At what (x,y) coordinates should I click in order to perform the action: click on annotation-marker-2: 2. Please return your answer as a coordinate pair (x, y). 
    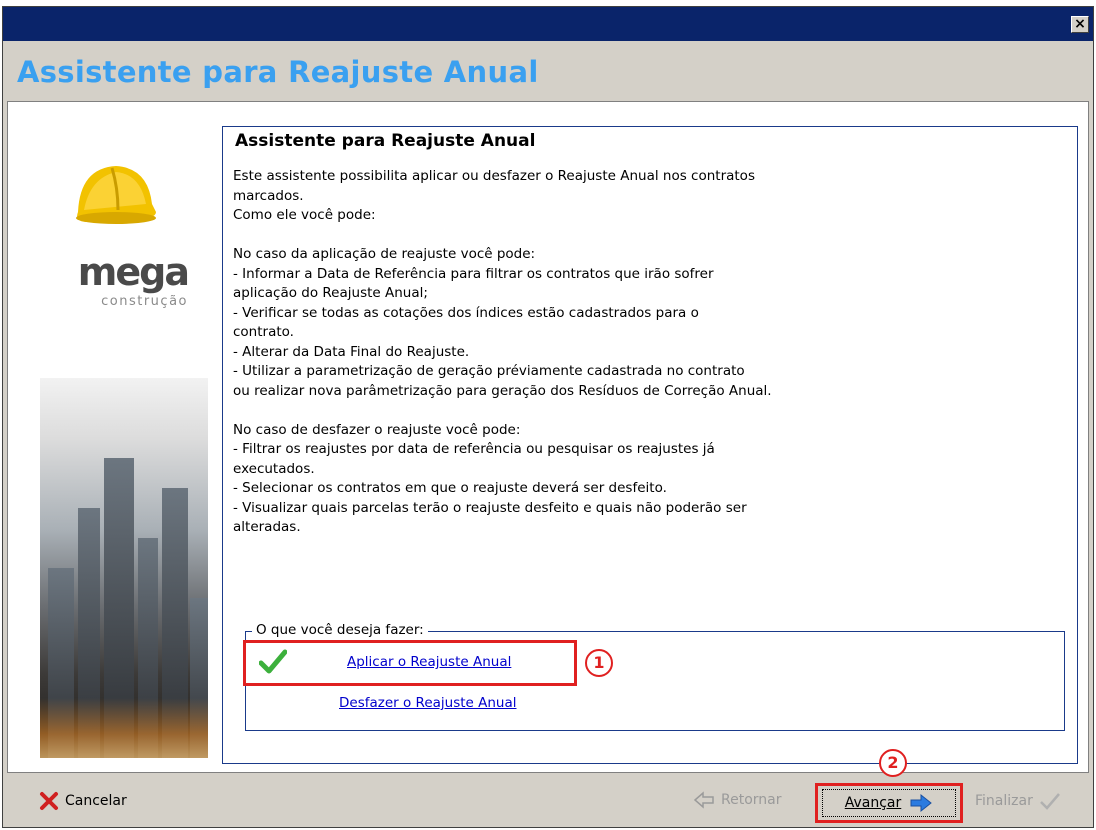
    Looking at the image, I should click on (893, 763).